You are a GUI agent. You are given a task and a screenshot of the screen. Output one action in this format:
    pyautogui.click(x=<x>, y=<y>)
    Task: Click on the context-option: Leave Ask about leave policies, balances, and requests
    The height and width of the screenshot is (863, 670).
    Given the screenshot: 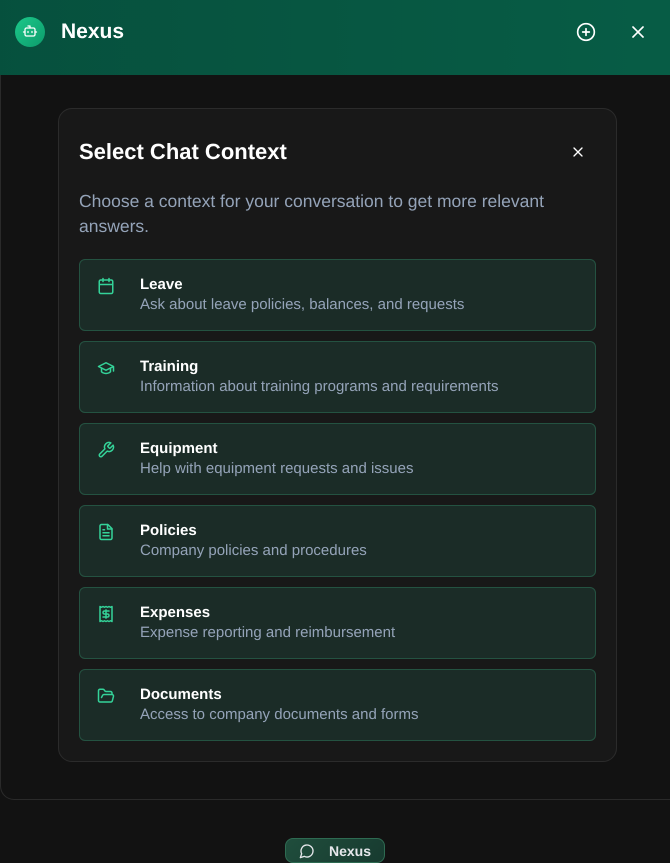 What is the action you would take?
    pyautogui.click(x=337, y=295)
    